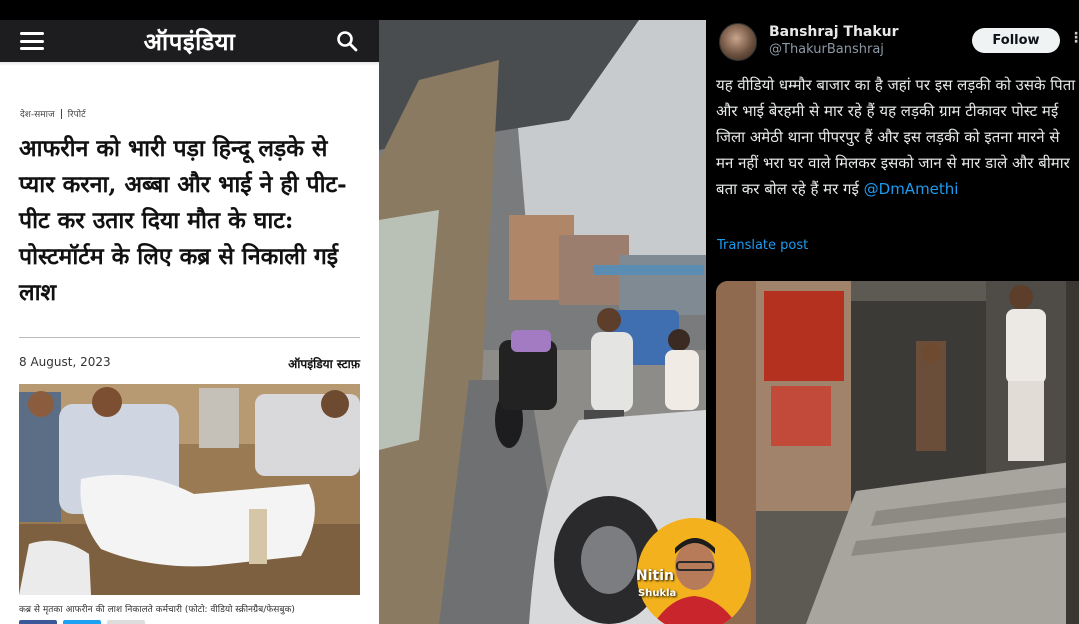 The image size is (1079, 624). Describe the element at coordinates (834, 32) in the screenshot. I see `tweet-display-name: Banshraj Thakur` at that location.